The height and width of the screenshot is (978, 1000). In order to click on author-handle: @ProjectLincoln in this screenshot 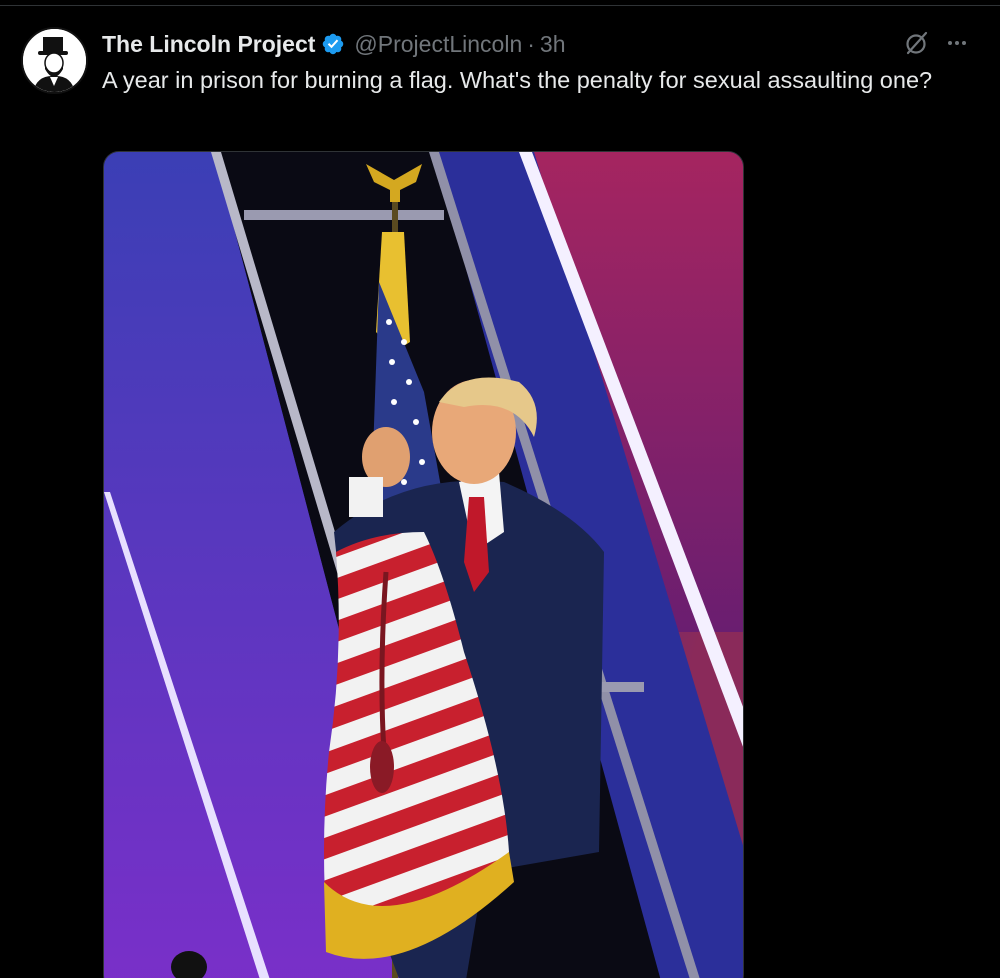, I will do `click(438, 44)`.